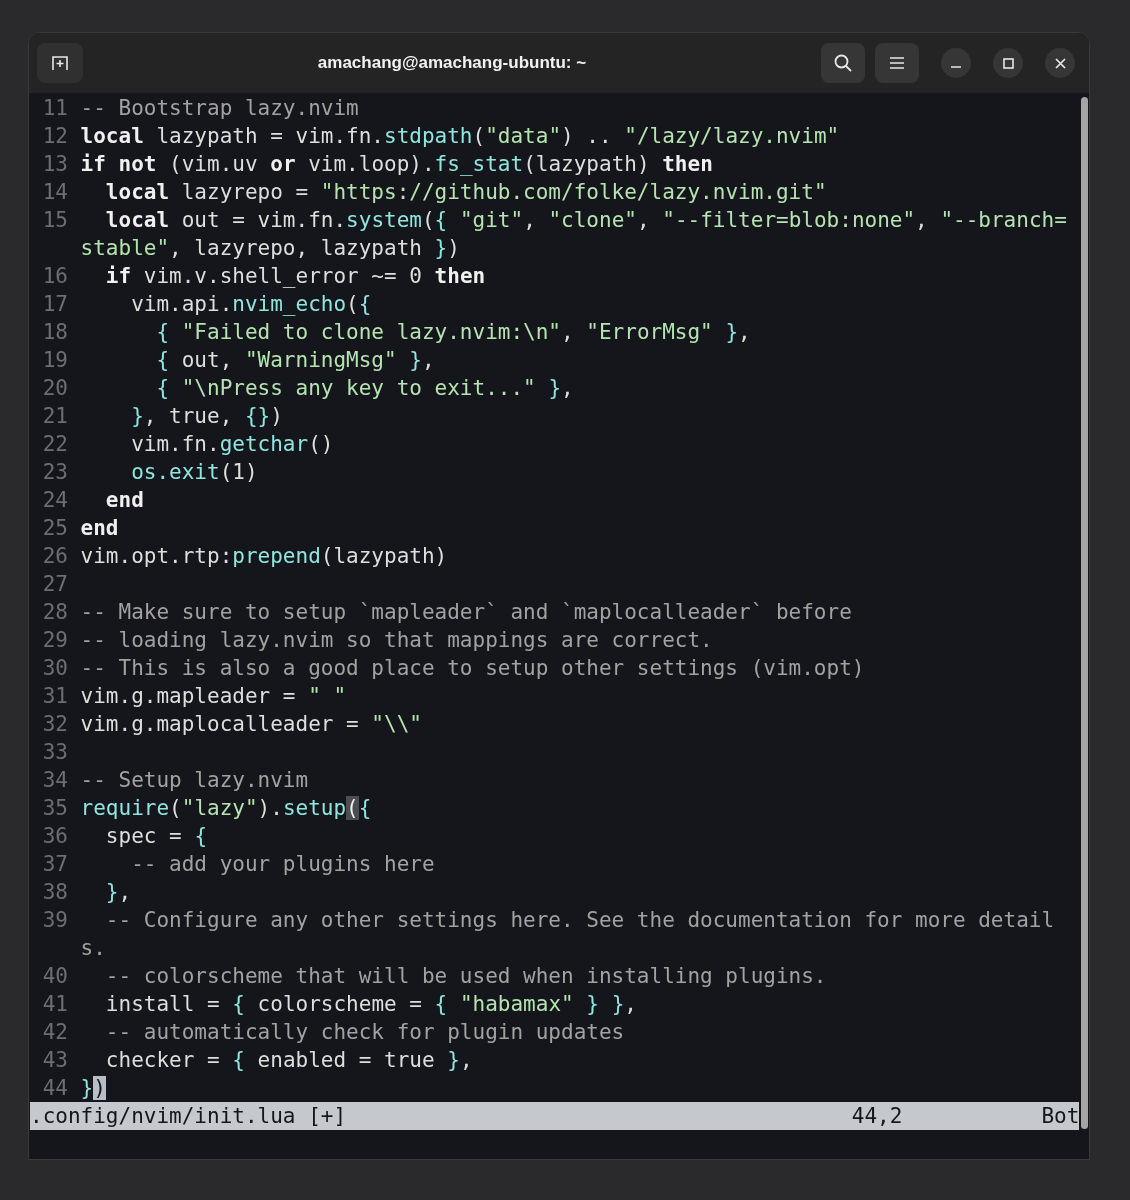 The width and height of the screenshot is (1130, 1200). I want to click on line-number: 42, so click(55, 1032).